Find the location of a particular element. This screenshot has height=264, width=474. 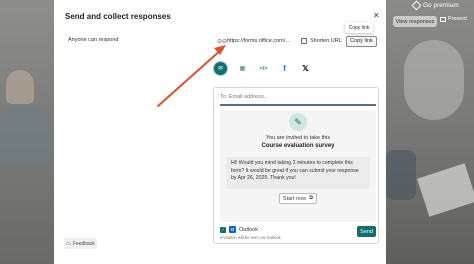

share-options: ✉ ▦ </> f 𝕏 is located at coordinates (262, 68).